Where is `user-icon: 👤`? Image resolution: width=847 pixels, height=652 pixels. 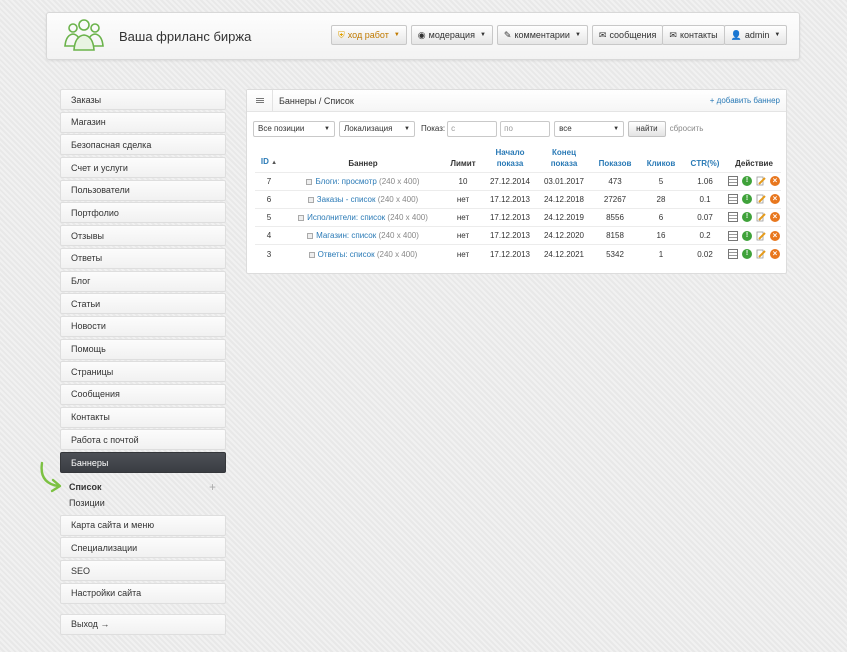 user-icon: 👤 is located at coordinates (736, 34).